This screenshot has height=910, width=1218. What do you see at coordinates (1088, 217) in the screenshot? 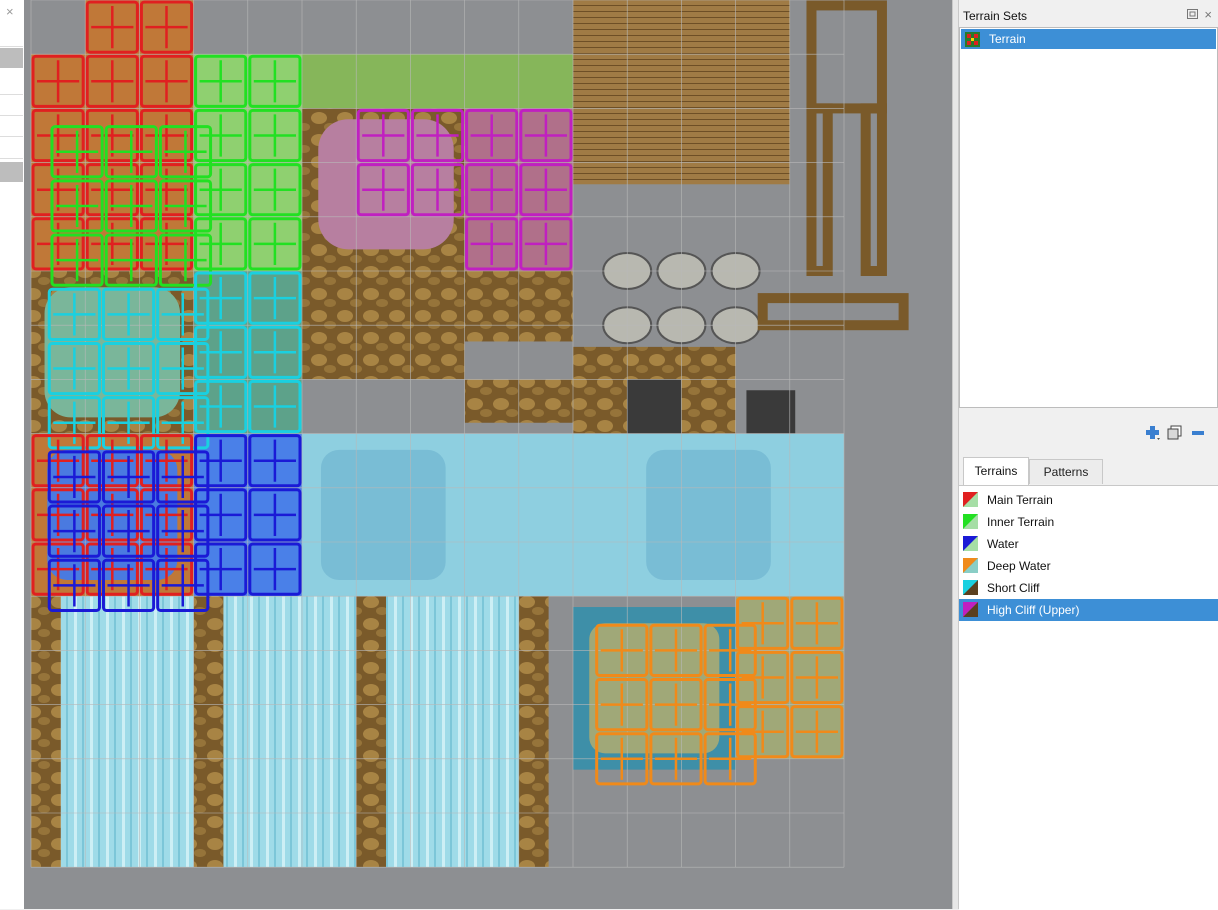
I see `terrain-sets-list: Terrain` at bounding box center [1088, 217].